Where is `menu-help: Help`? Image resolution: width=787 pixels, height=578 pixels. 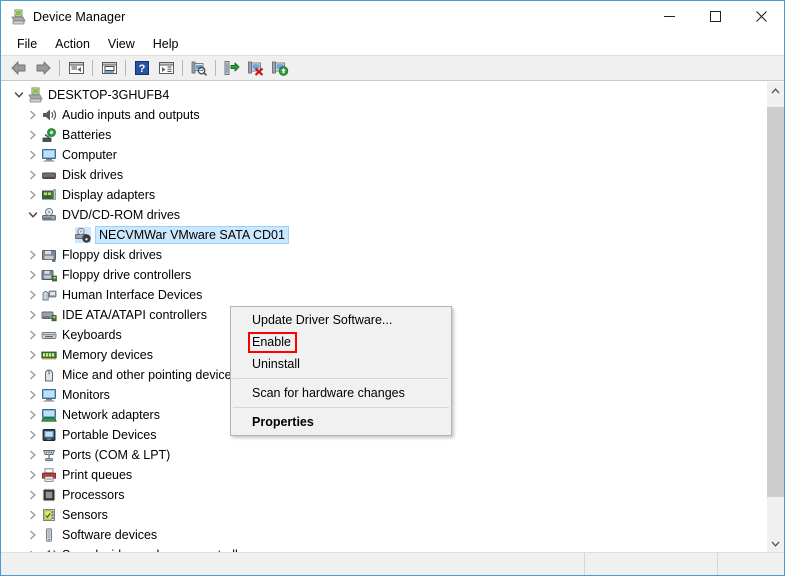 menu-help: Help is located at coordinates (166, 44).